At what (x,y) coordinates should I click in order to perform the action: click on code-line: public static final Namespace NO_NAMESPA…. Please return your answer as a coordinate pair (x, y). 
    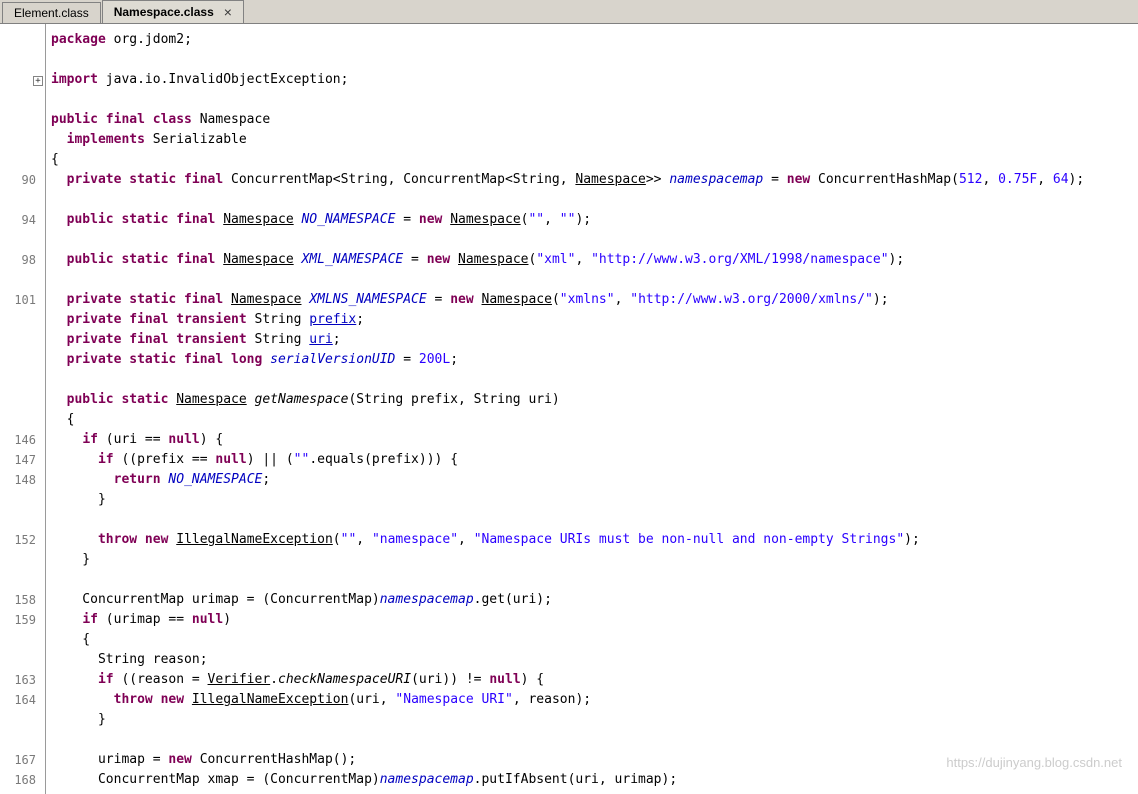
    Looking at the image, I should click on (594, 220).